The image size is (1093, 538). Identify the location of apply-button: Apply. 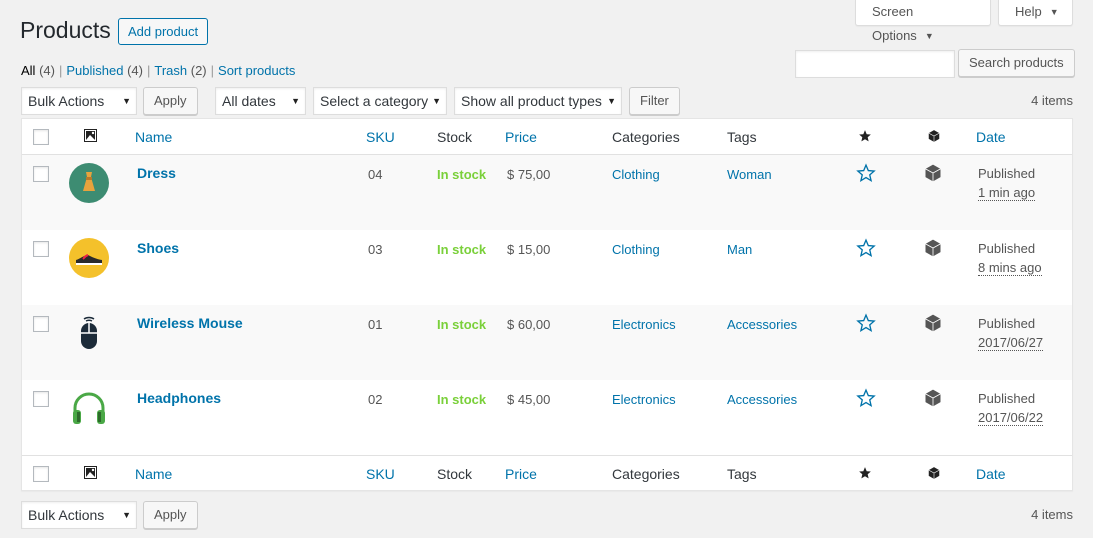
(170, 101).